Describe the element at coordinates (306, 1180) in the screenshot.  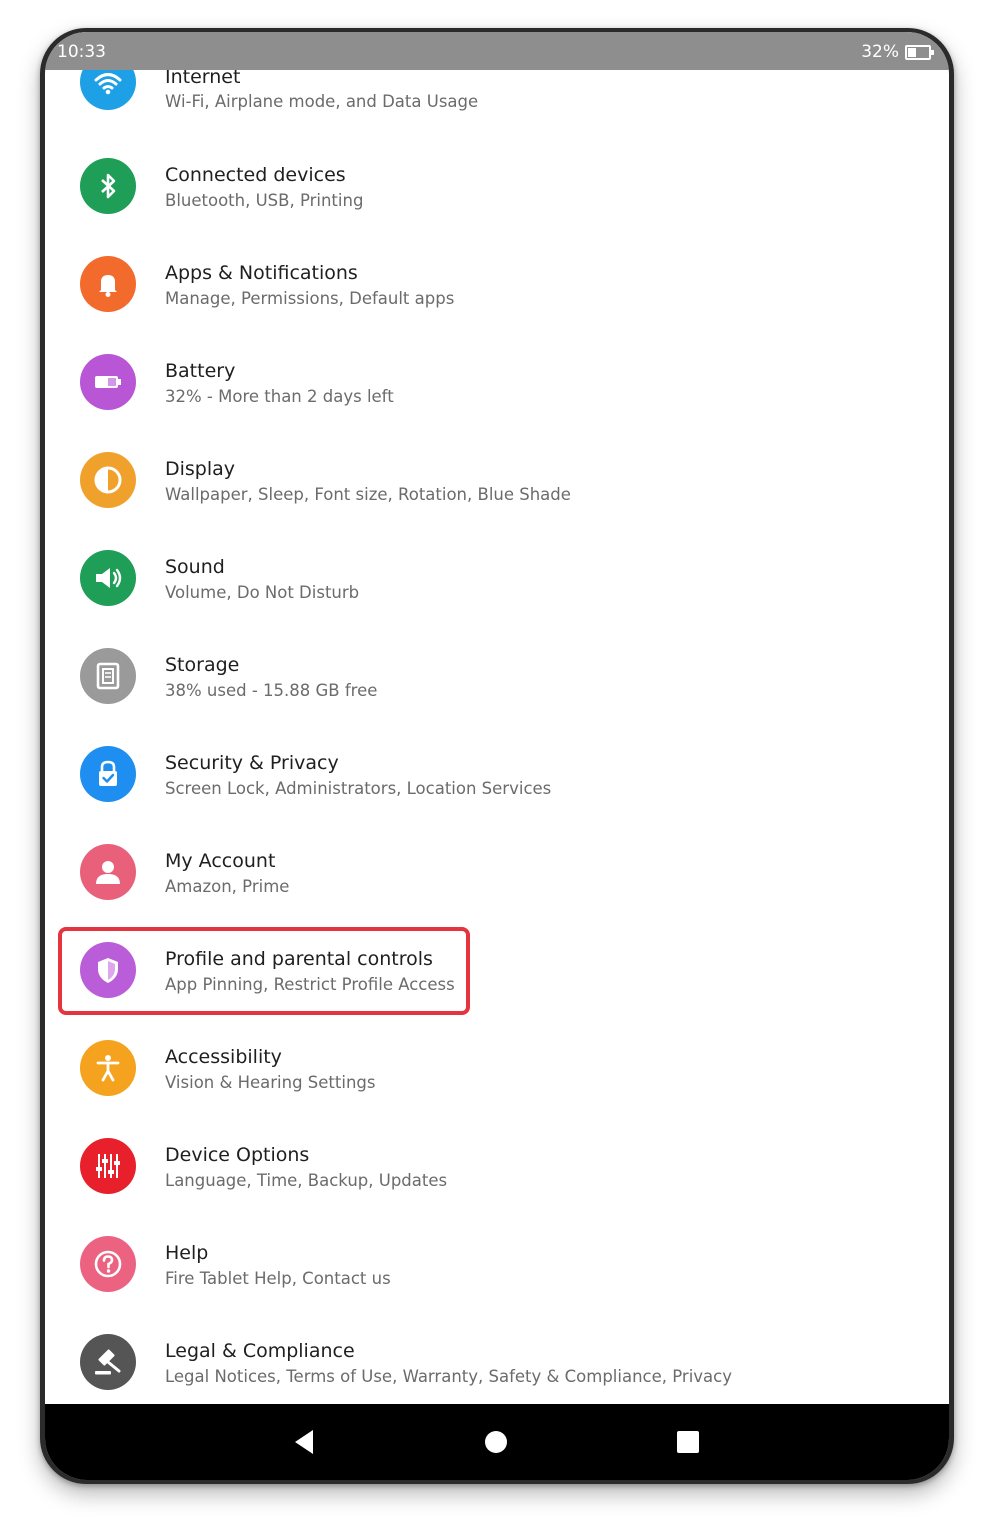
I see `item-subtitle: Language, Time, Backup, Updates` at that location.